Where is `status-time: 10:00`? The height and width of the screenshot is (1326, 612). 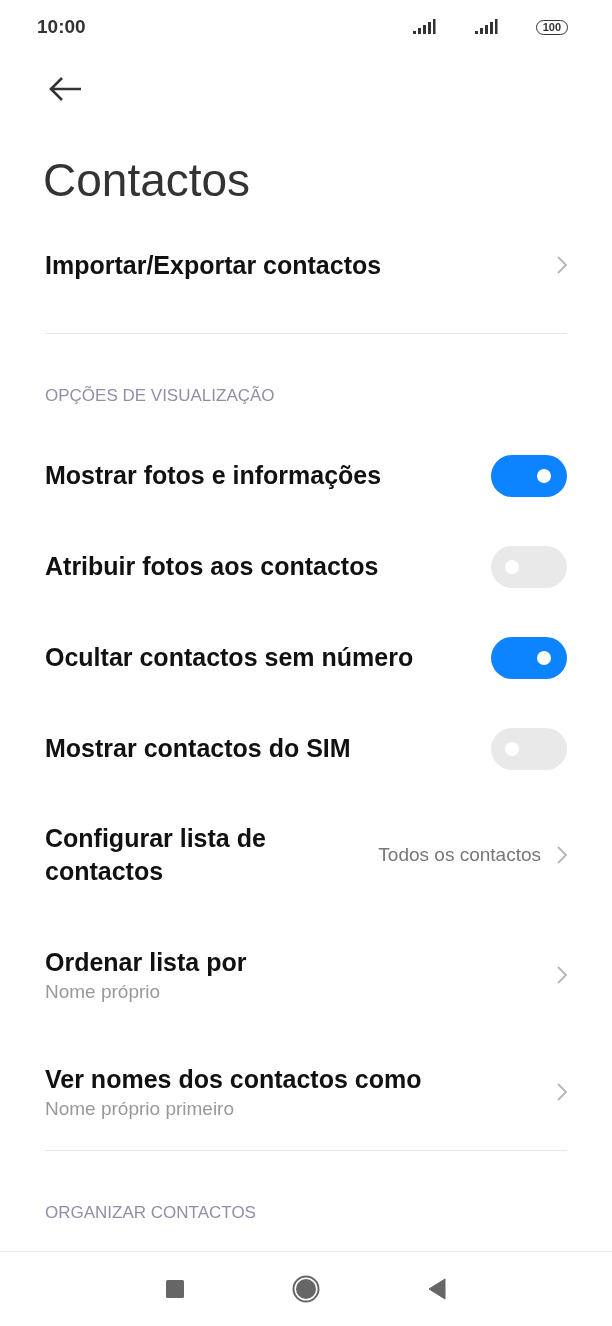 status-time: 10:00 is located at coordinates (61, 27).